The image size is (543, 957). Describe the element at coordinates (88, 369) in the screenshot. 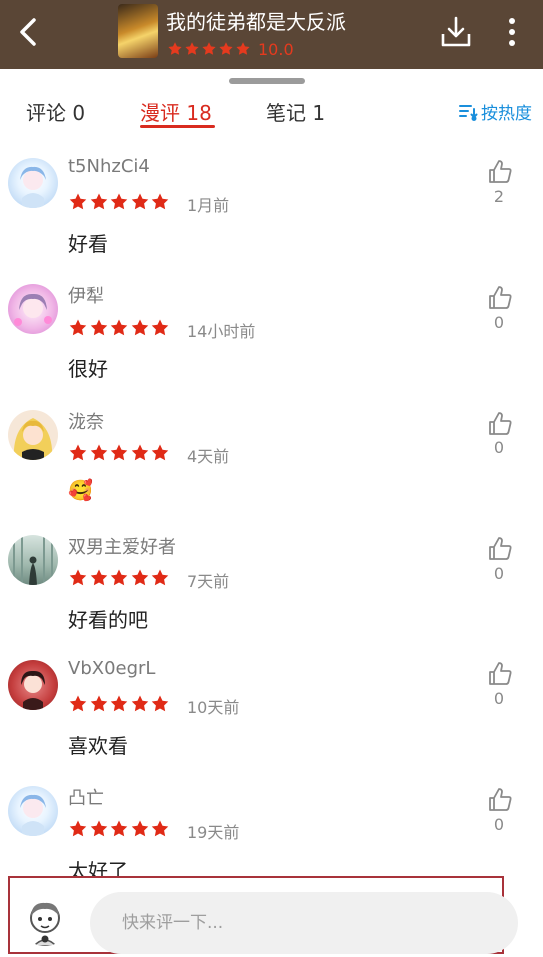

I see `comment-text: 很好` at that location.